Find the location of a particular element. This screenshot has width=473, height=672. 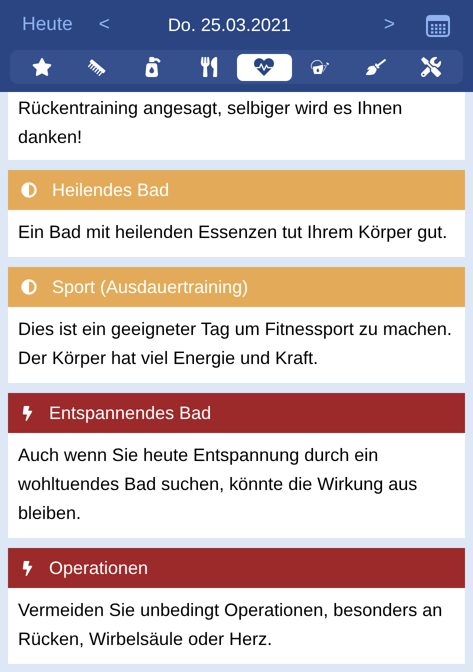

broom-icon is located at coordinates (376, 67).